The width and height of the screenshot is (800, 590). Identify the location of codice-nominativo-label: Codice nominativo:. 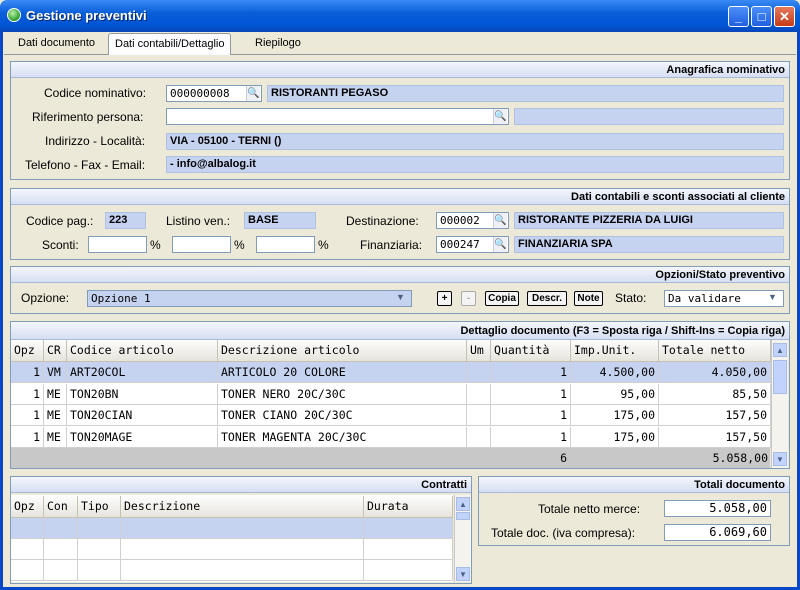
(95, 93).